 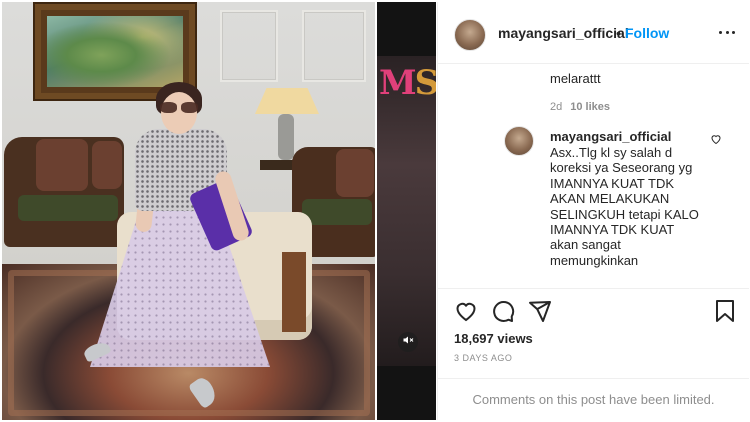 What do you see at coordinates (575, 78) in the screenshot?
I see `previous-reply-text: melarattt` at bounding box center [575, 78].